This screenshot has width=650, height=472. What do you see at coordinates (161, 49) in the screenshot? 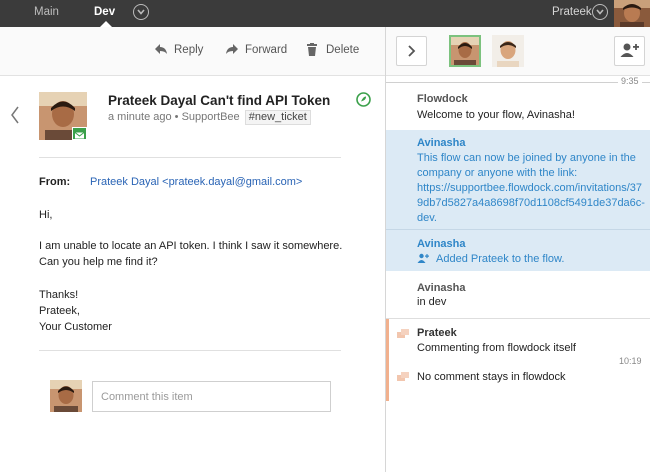
I see `reply-icon` at bounding box center [161, 49].